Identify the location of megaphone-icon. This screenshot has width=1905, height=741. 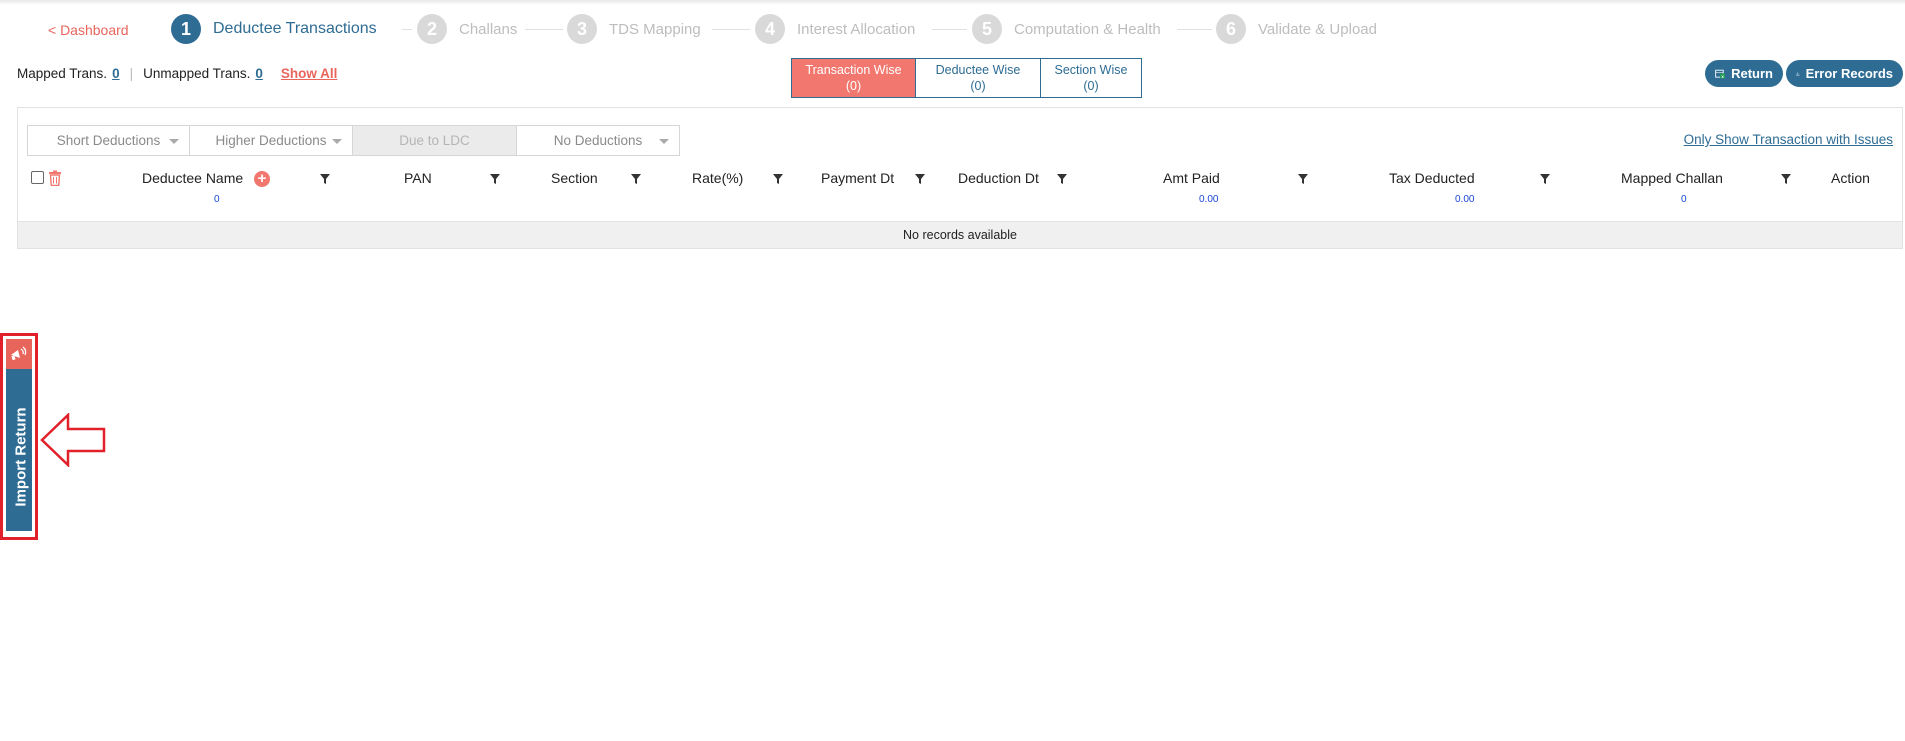
(19, 353).